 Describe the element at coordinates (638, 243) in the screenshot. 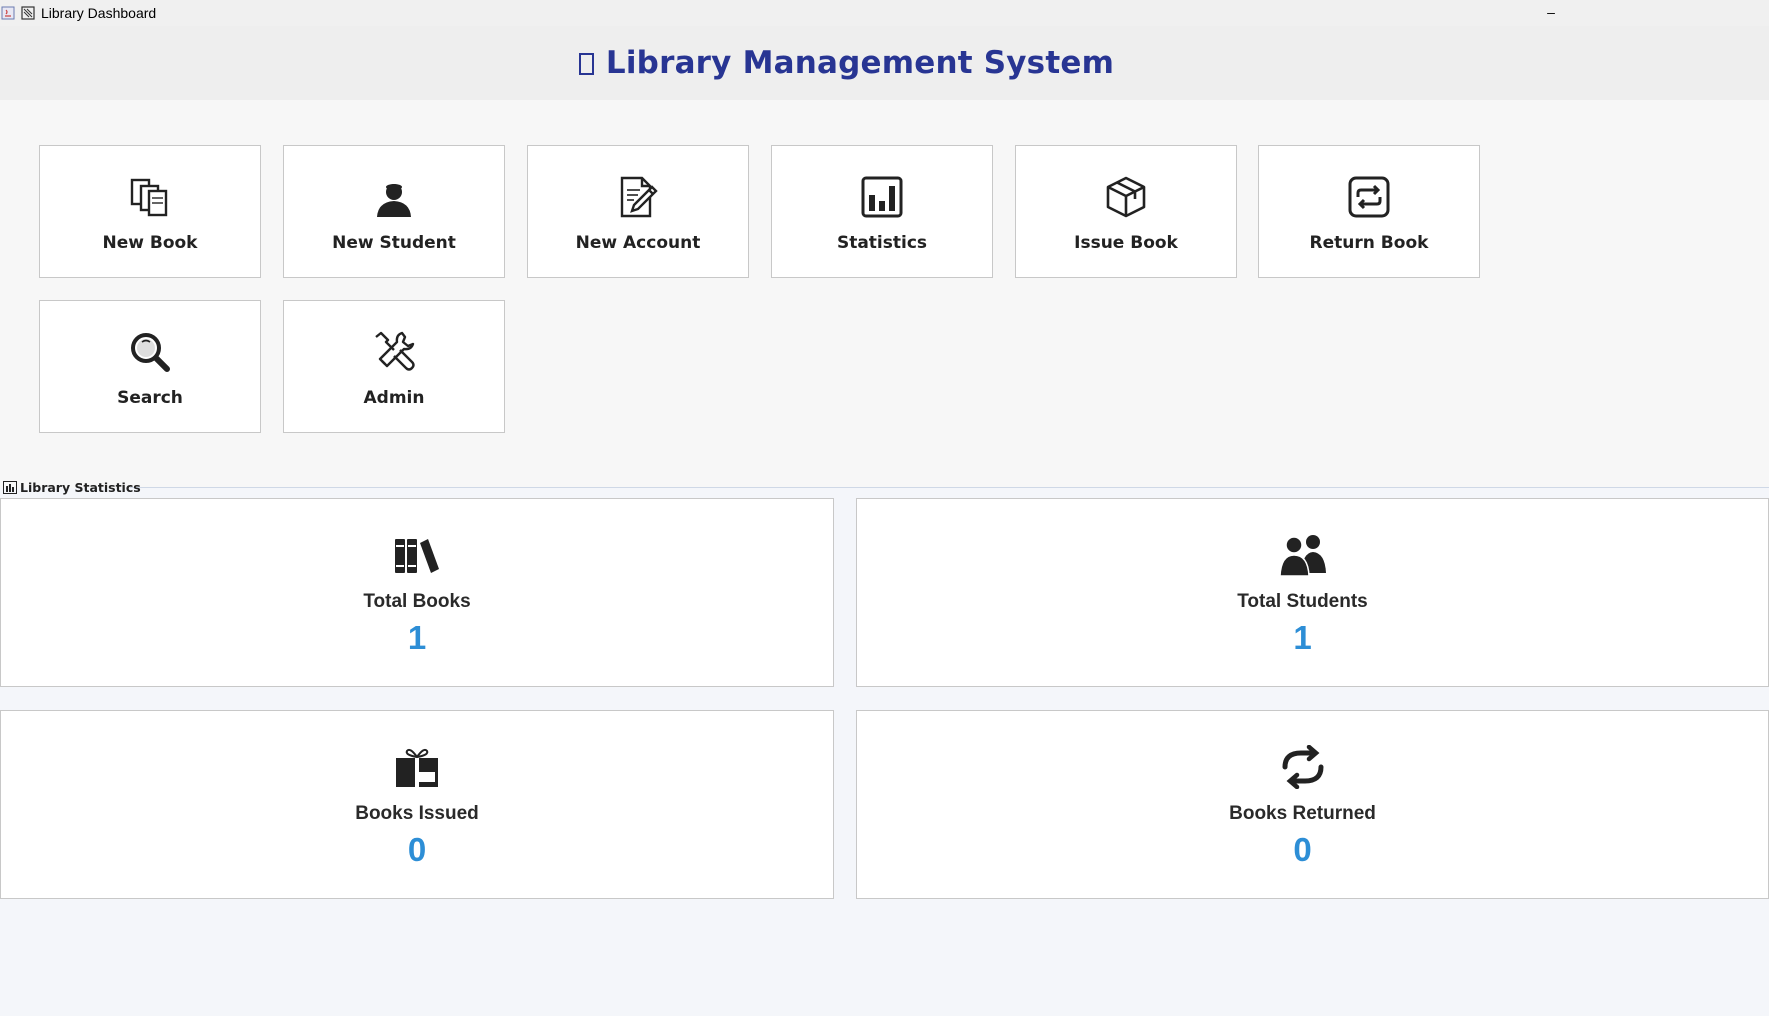

I see `tile-label: New Account` at that location.